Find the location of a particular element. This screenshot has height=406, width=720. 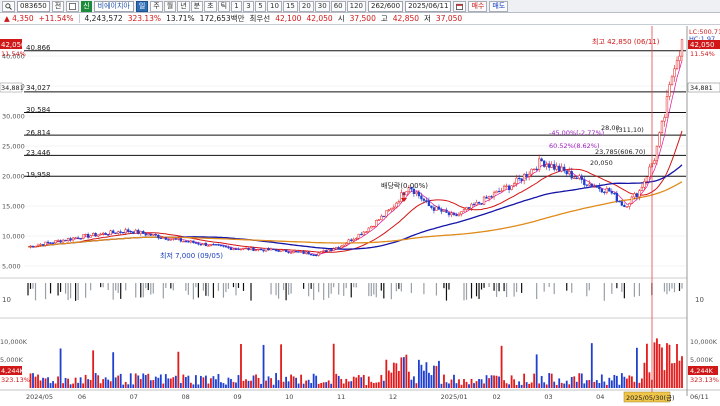

period-button-4: 초 is located at coordinates (210, 6).